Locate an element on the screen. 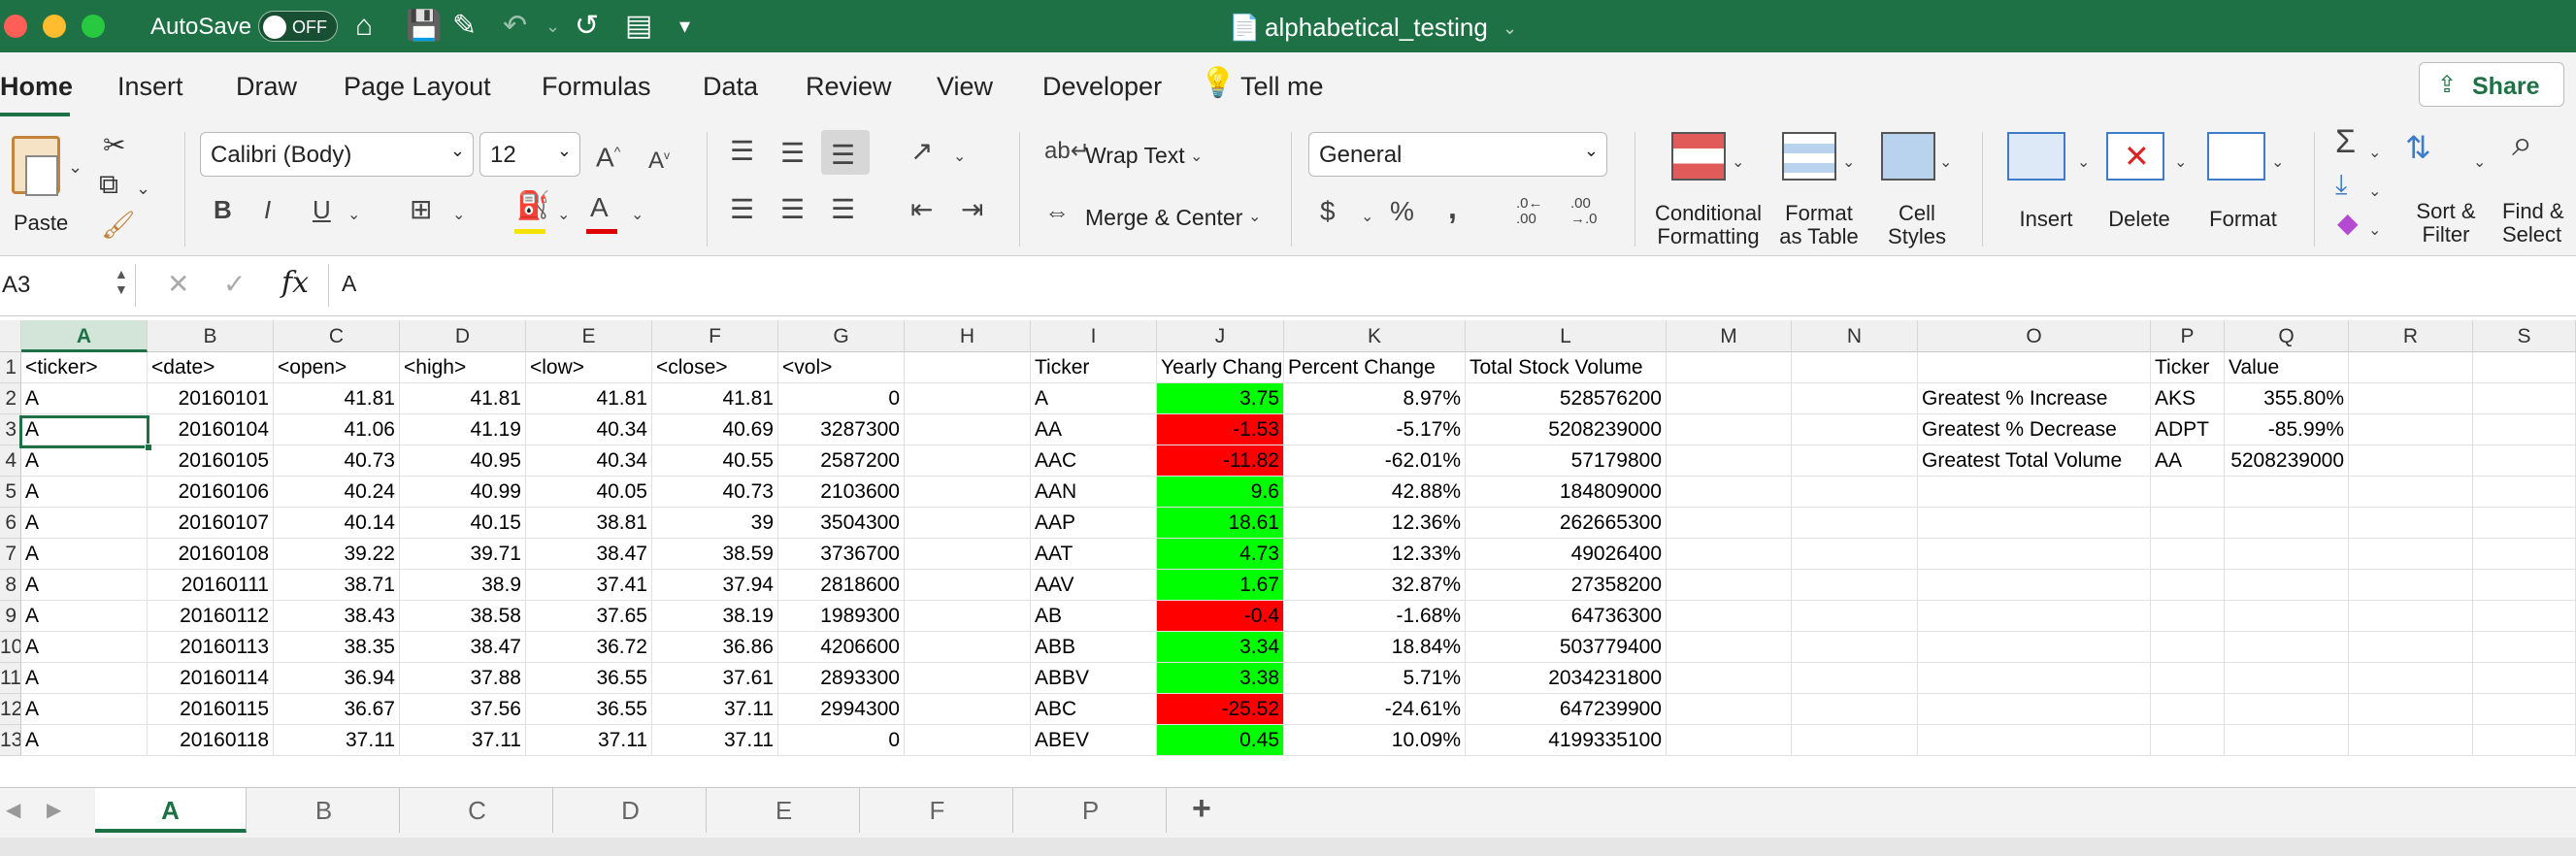 The width and height of the screenshot is (2576, 856). row-header: 9 is located at coordinates (10, 616).